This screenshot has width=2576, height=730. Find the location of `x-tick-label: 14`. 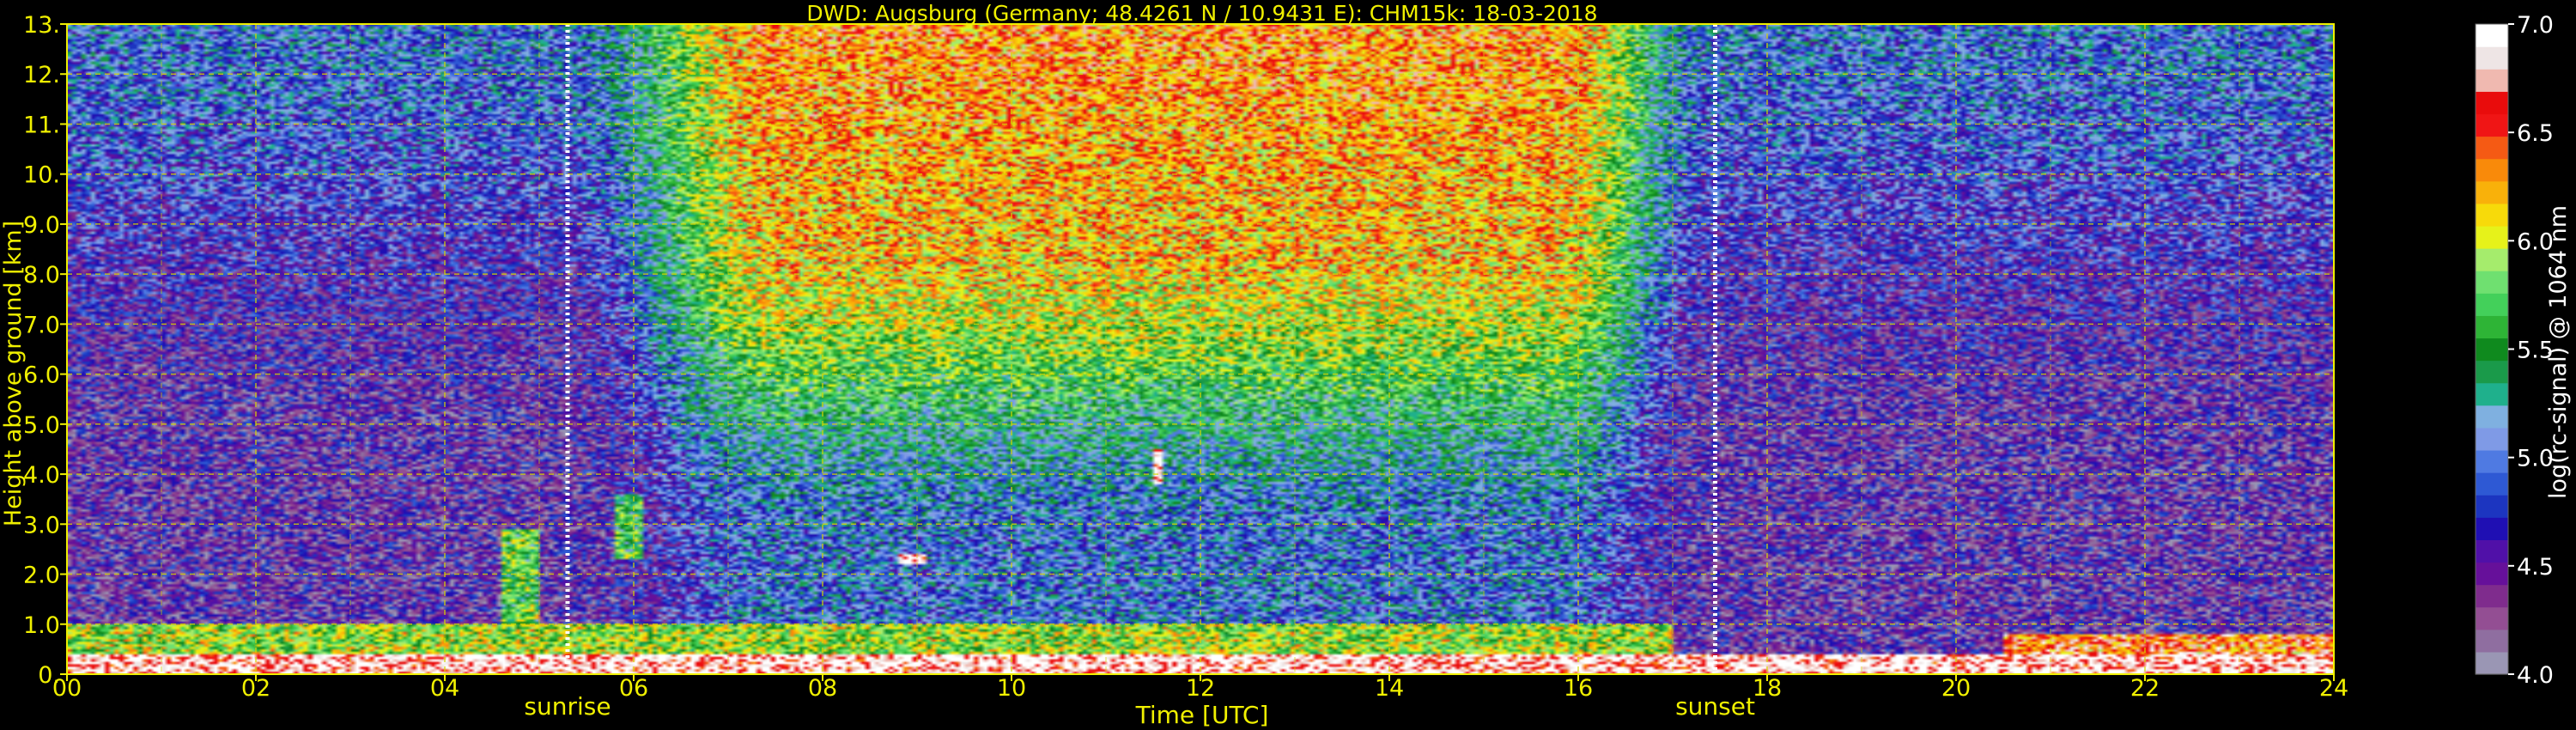

x-tick-label: 14 is located at coordinates (1389, 688).